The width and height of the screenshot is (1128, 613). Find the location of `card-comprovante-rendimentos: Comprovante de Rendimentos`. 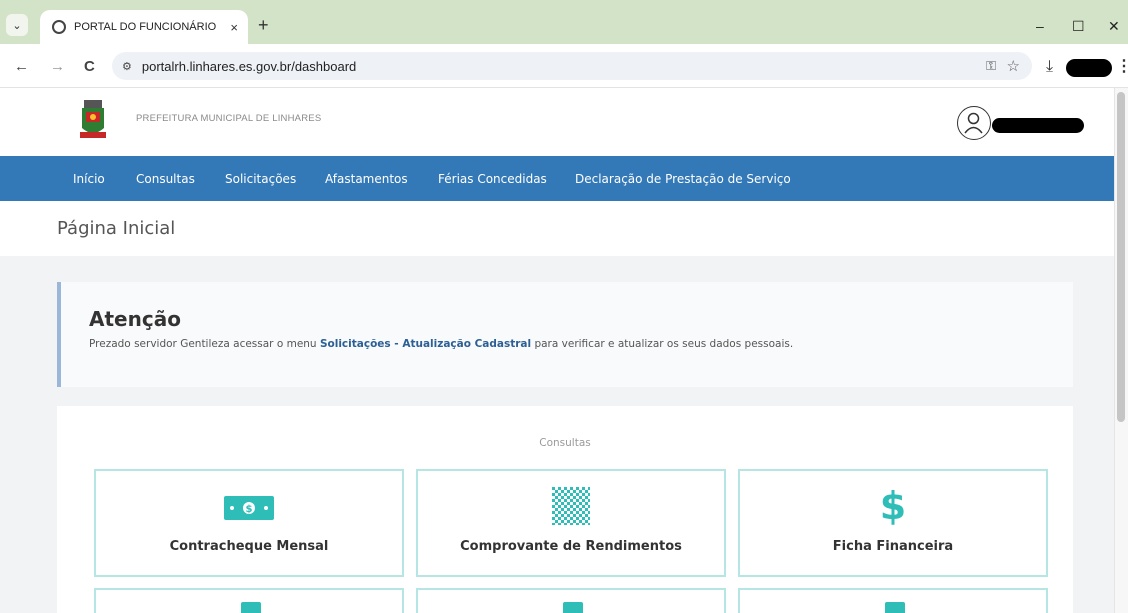

card-comprovante-rendimentos: Comprovante de Rendimentos is located at coordinates (571, 523).